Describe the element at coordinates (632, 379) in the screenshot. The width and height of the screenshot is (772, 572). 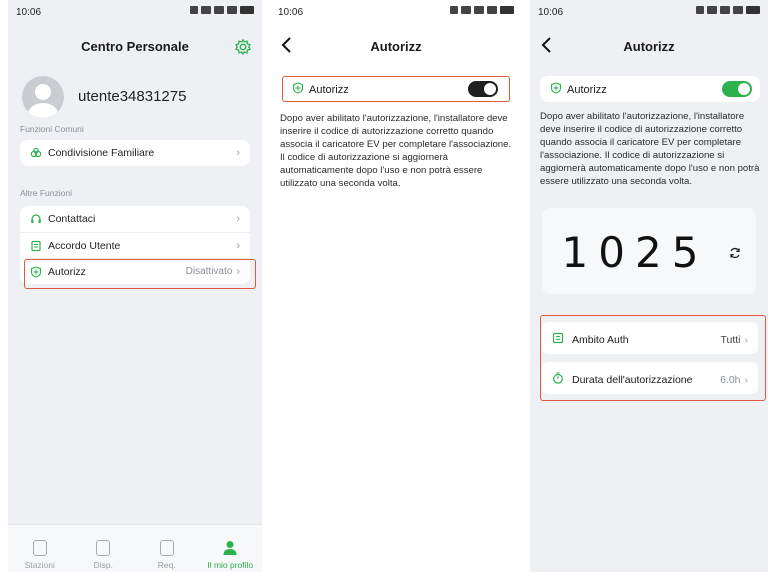
I see `auth-duration-label: Durata dell'autorizzazione` at that location.